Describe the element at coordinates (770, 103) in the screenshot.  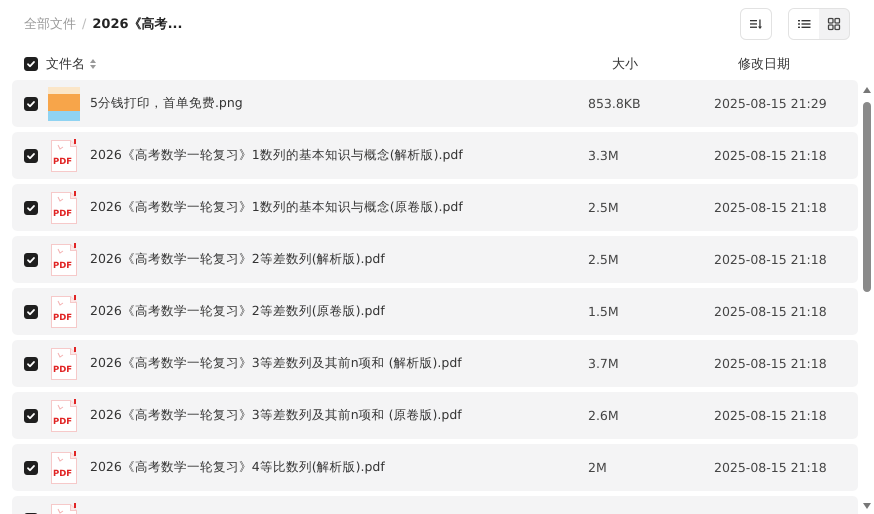
I see `modified-date: 2025-08-15 21:29` at that location.